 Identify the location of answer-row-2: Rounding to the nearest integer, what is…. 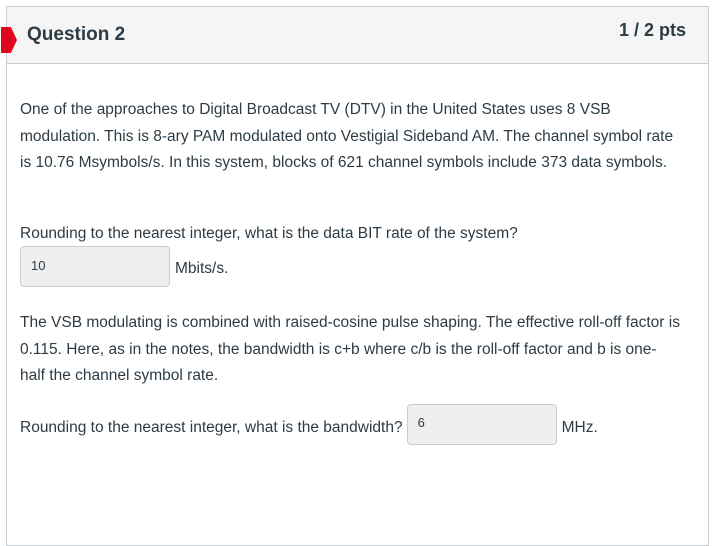
(309, 425).